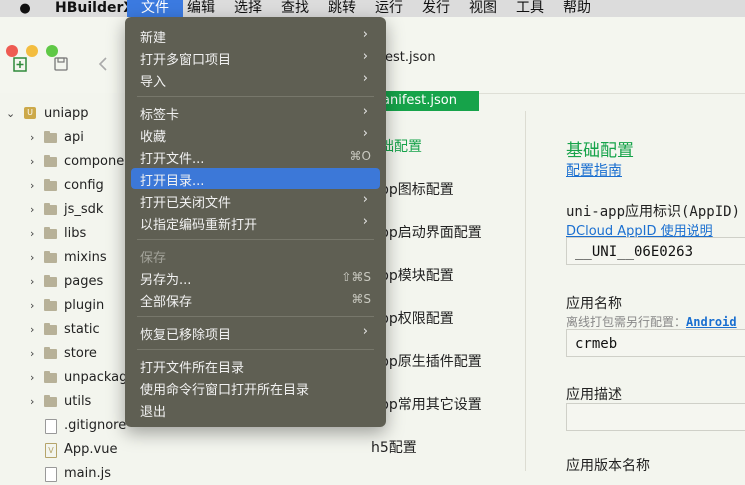  What do you see at coordinates (655, 417) in the screenshot?
I see `app-desc-field` at bounding box center [655, 417].